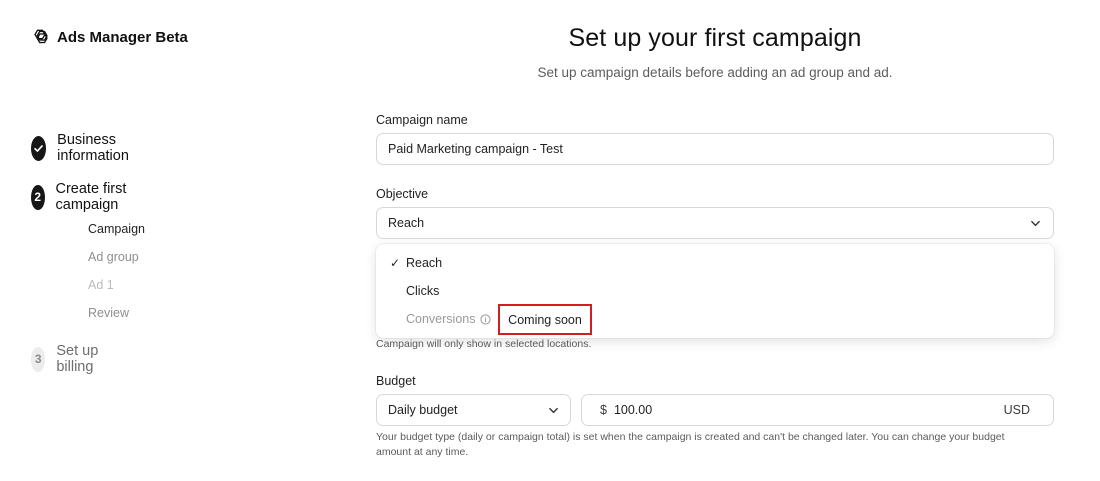 The image size is (1100, 481). What do you see at coordinates (93, 148) in the screenshot?
I see `step-label: Business information` at bounding box center [93, 148].